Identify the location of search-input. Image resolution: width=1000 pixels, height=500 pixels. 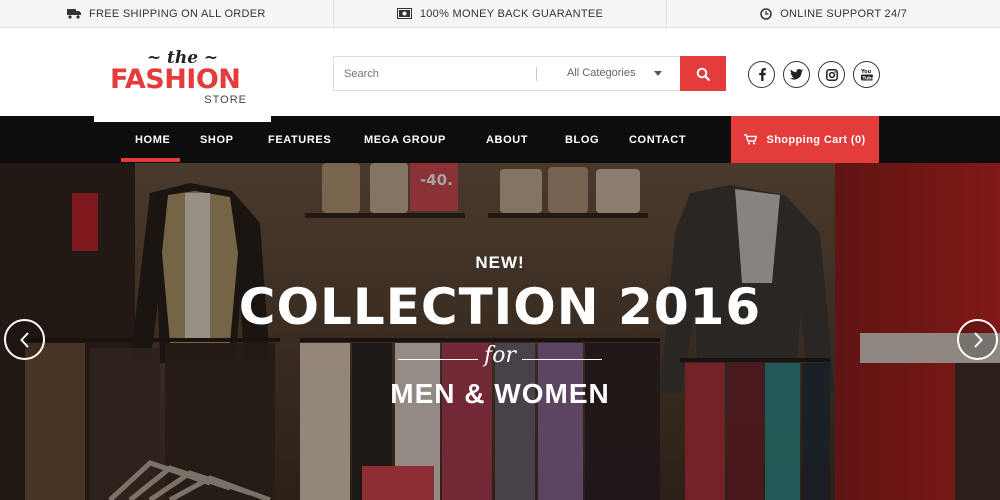
(434, 73).